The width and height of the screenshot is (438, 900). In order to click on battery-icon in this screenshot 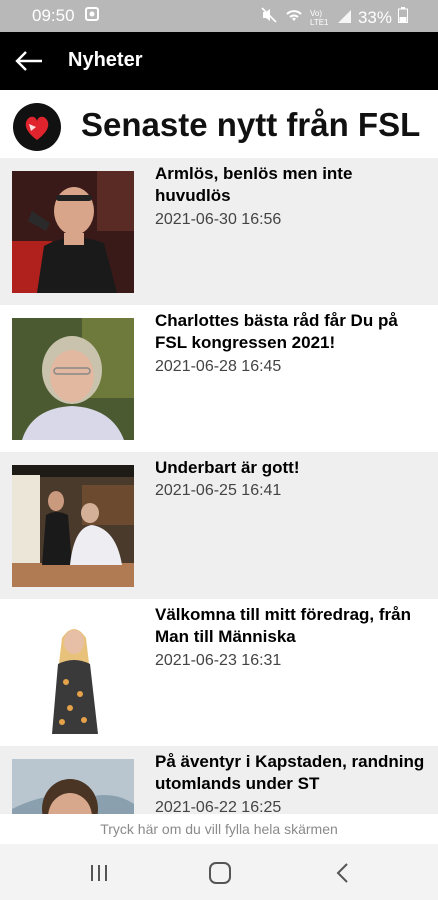, I will do `click(403, 17)`.